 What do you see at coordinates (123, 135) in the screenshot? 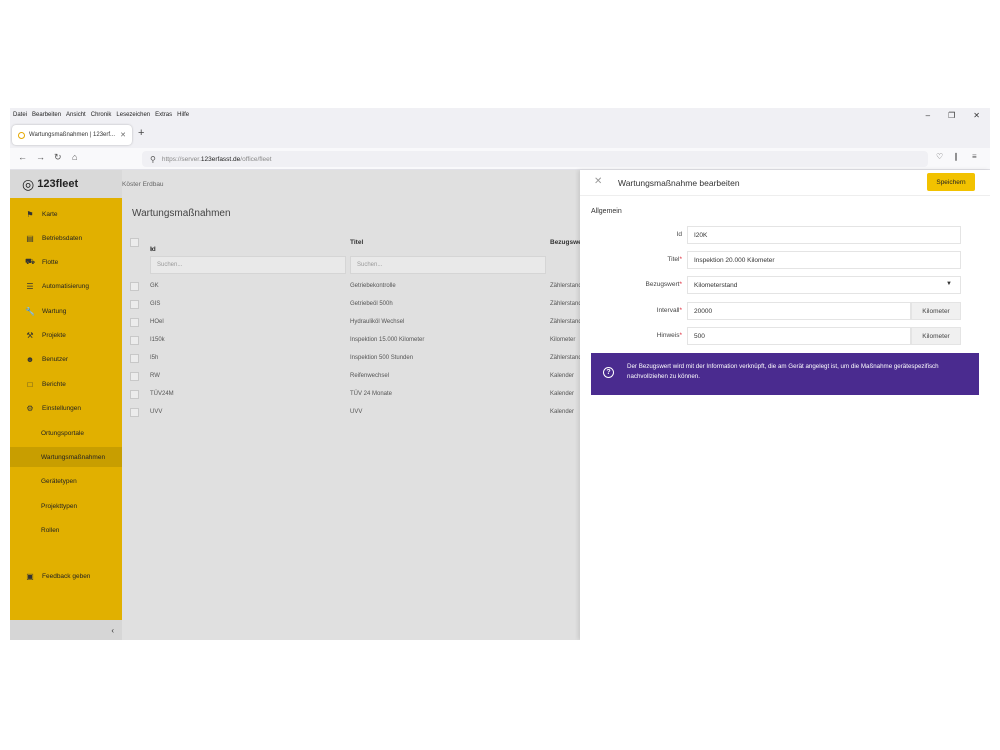
I see `tab-close-icon: ✕` at bounding box center [123, 135].